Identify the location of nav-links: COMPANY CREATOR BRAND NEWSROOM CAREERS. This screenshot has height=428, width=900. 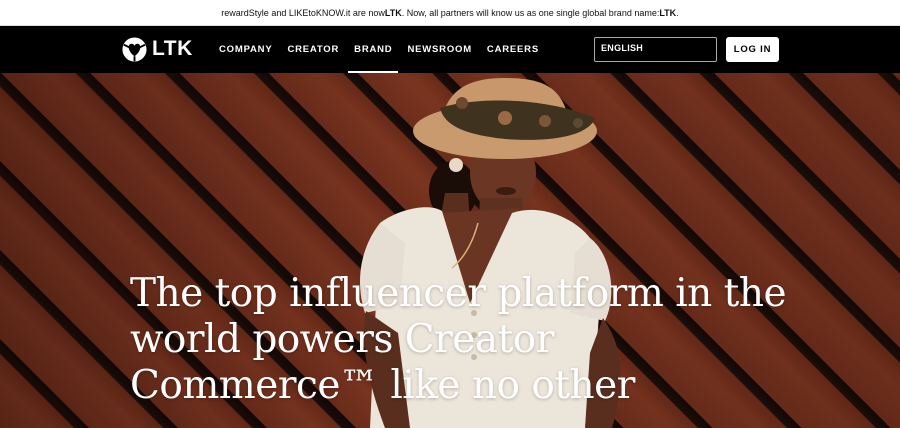
(386, 49).